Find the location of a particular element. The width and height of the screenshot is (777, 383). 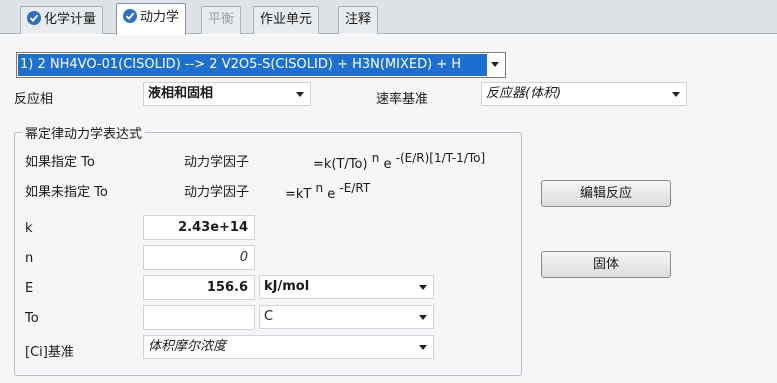

formula-exponent: -E/RT is located at coordinates (355, 188).